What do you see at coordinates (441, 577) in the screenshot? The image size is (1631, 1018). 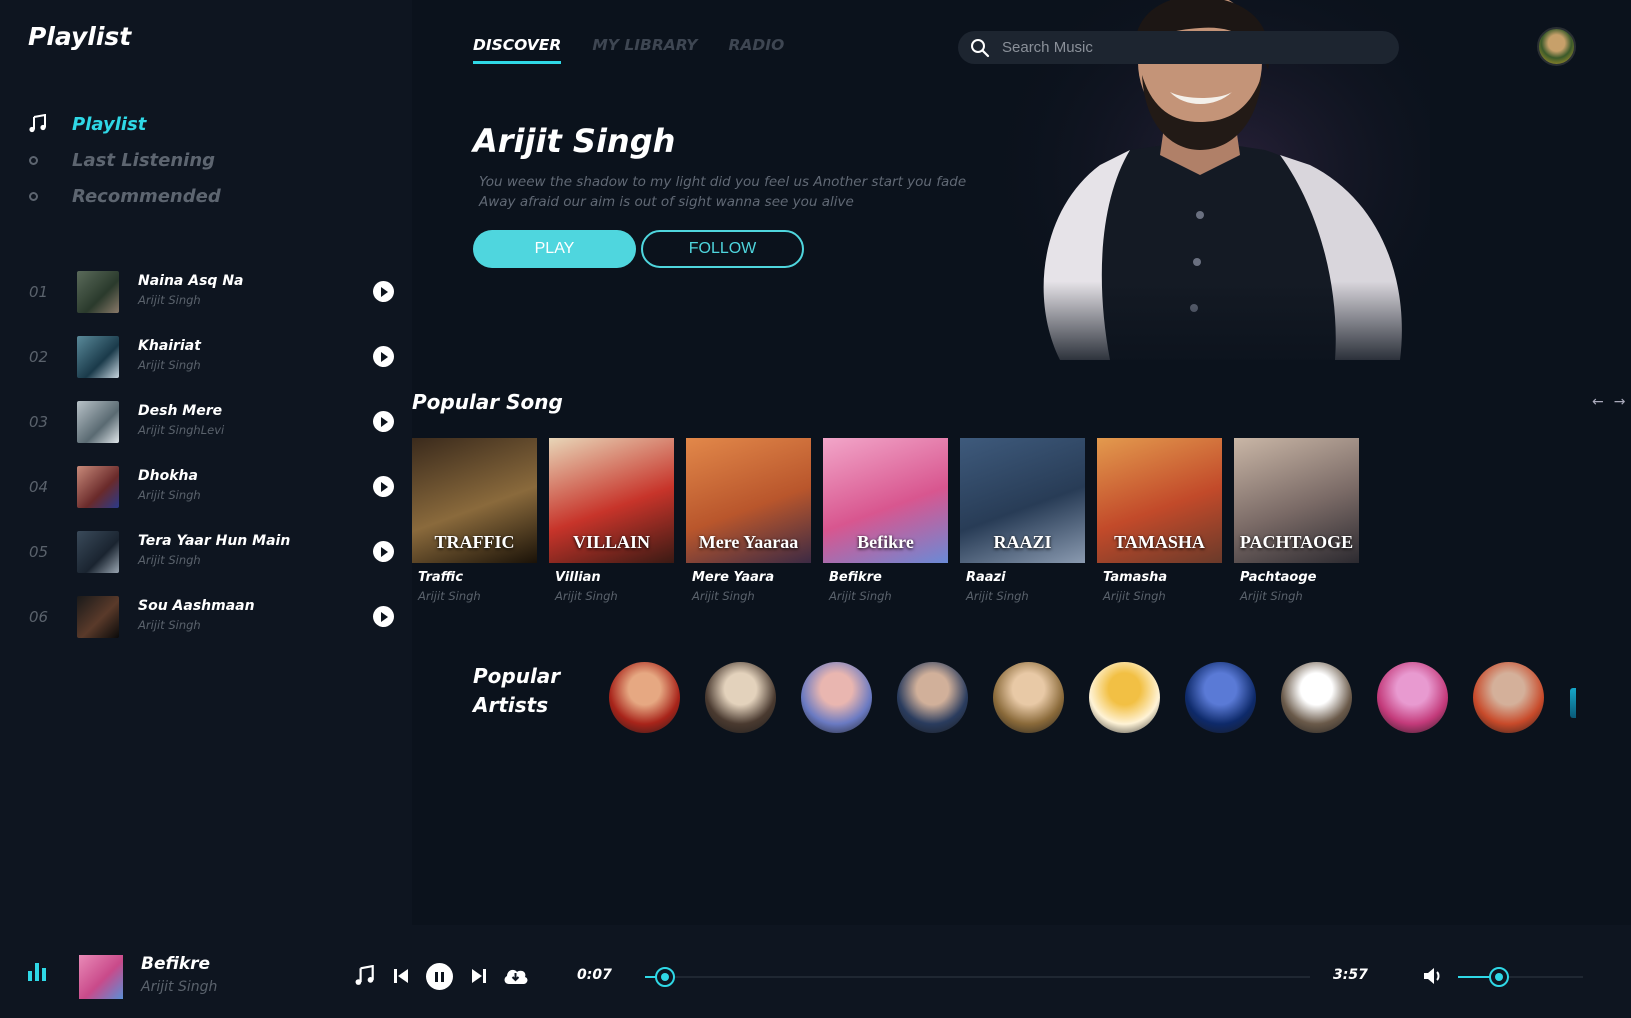 I see `song-title: Traffic` at bounding box center [441, 577].